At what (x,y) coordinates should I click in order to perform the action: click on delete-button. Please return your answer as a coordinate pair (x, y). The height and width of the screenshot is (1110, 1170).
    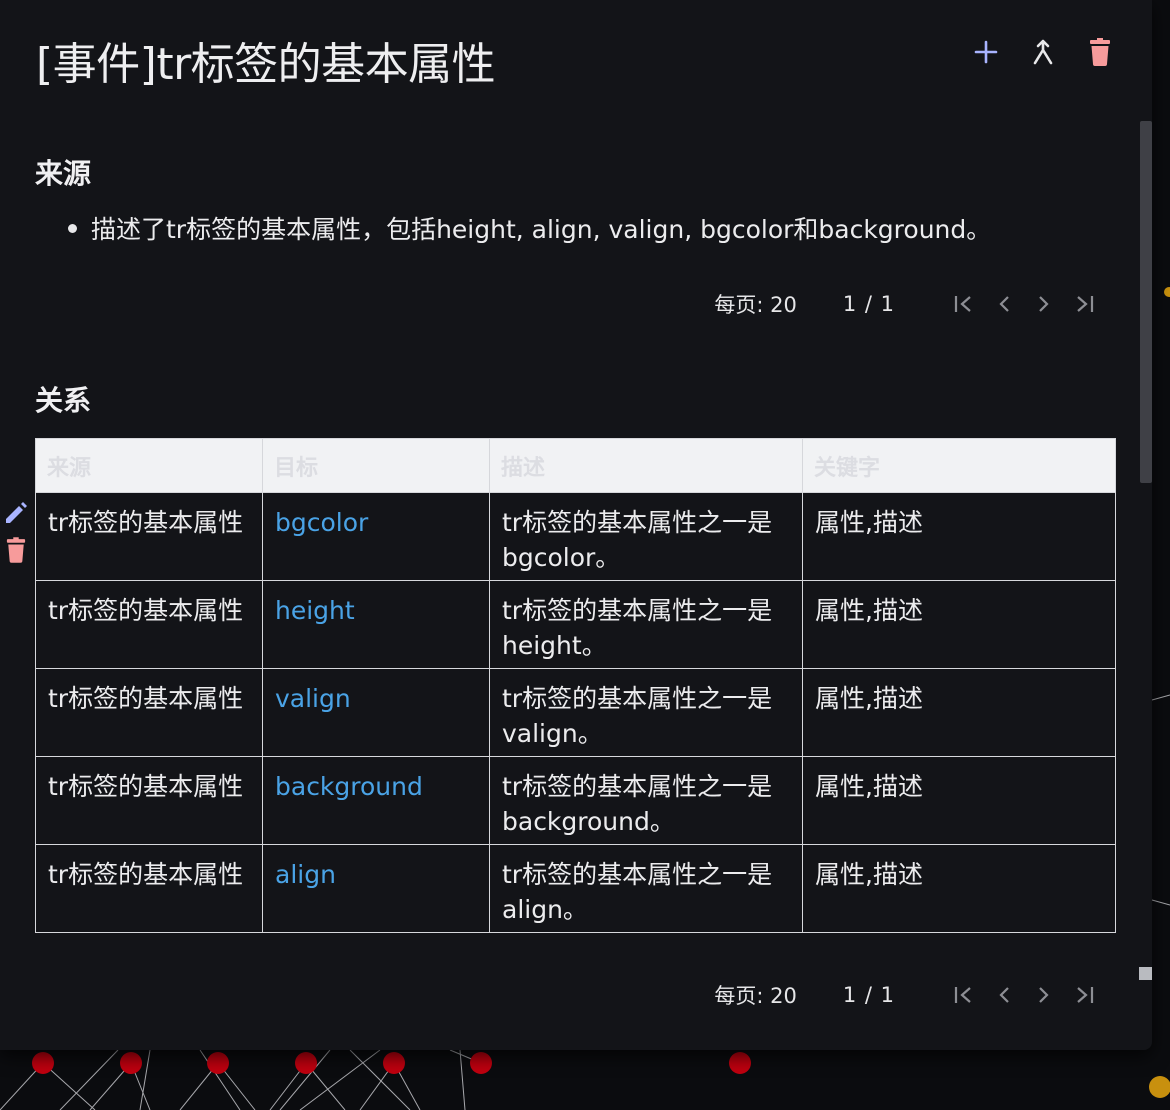
    Looking at the image, I should click on (1100, 52).